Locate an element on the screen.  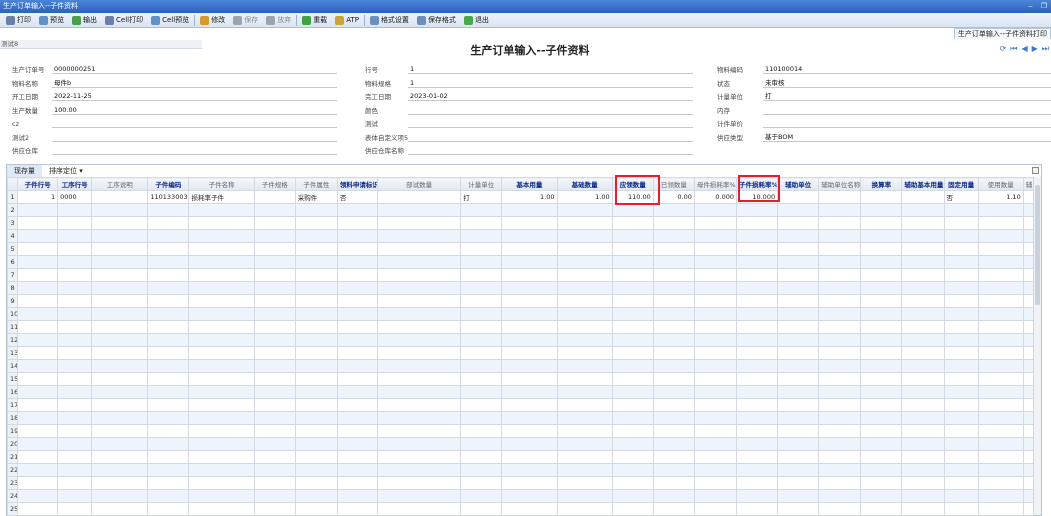
table-cell: 1.10 is located at coordinates (1000, 197).